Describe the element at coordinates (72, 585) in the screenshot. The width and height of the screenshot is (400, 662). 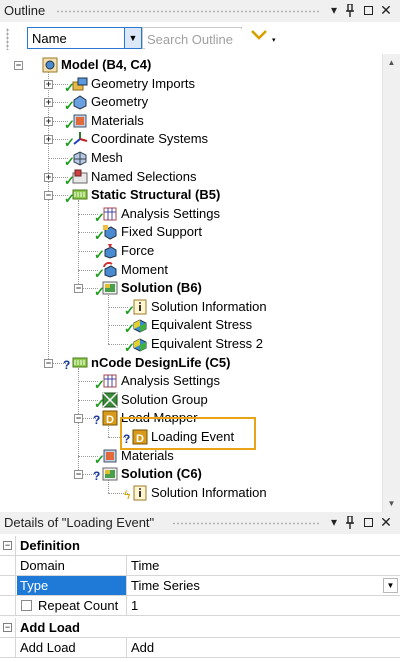
I see `property-name: Type` at that location.